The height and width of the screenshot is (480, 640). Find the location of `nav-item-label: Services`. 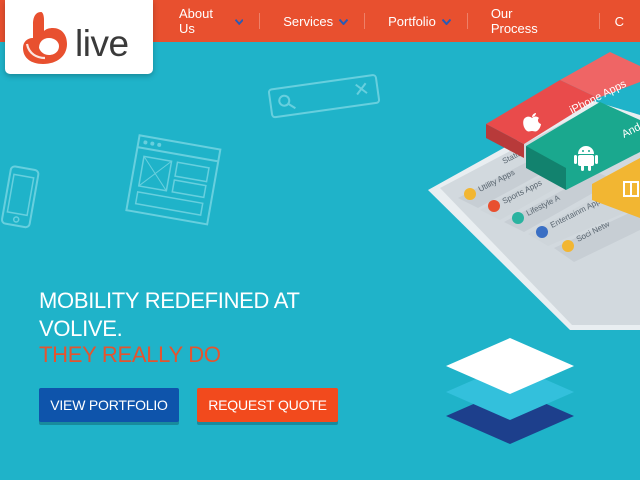

nav-item-label: Services is located at coordinates (308, 21).